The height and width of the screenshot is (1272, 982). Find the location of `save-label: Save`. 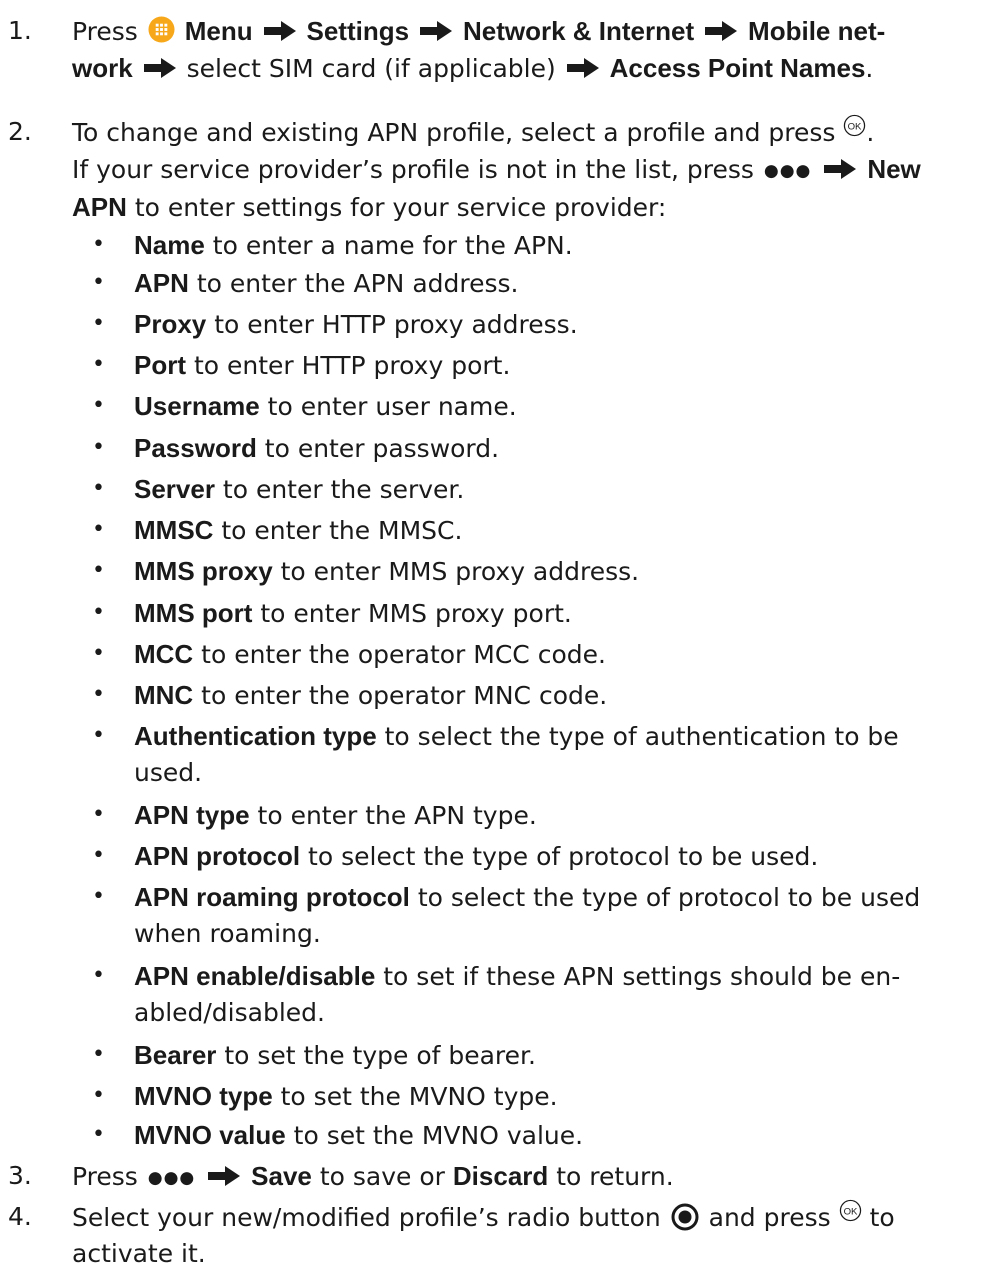

save-label: Save is located at coordinates (281, 1176).